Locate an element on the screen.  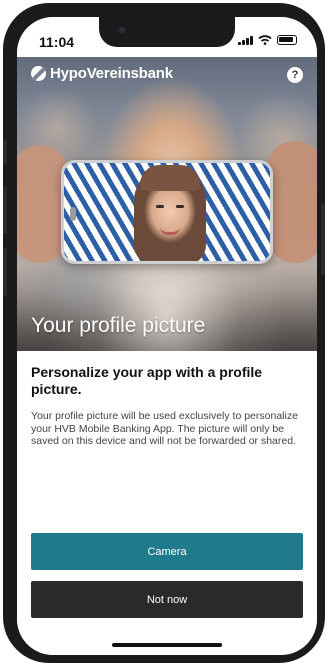
front-camera is located at coordinates (122, 30).